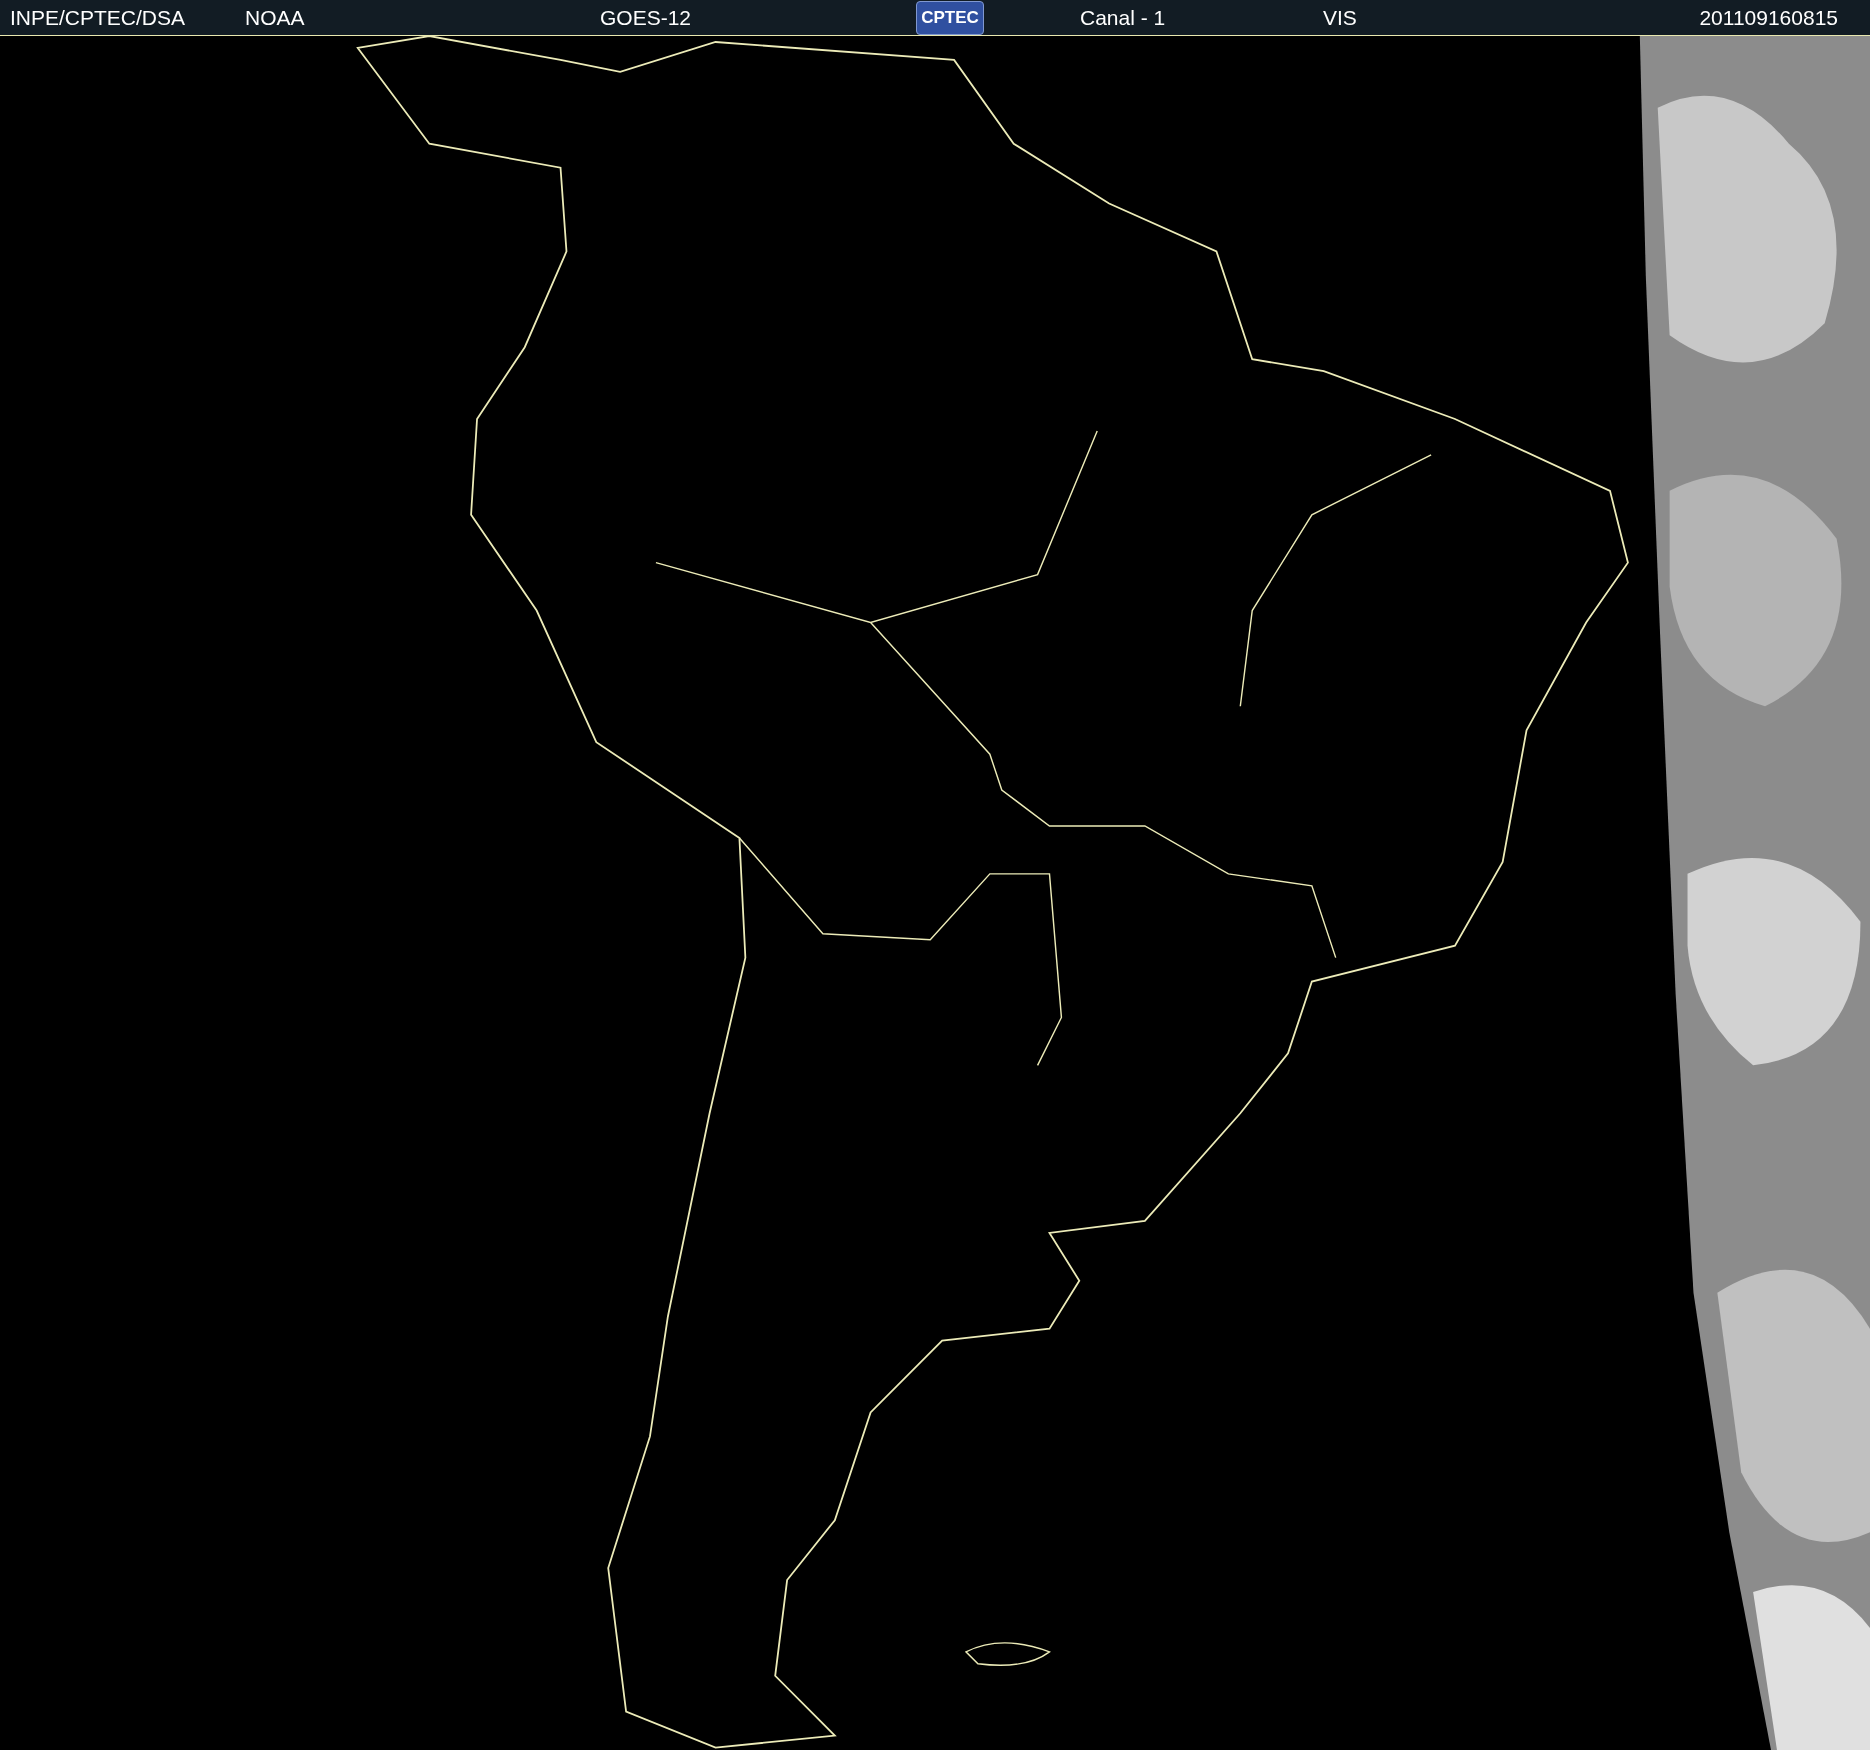 This screenshot has width=1870, height=1750. I want to click on logo: CPTEC, so click(950, 17).